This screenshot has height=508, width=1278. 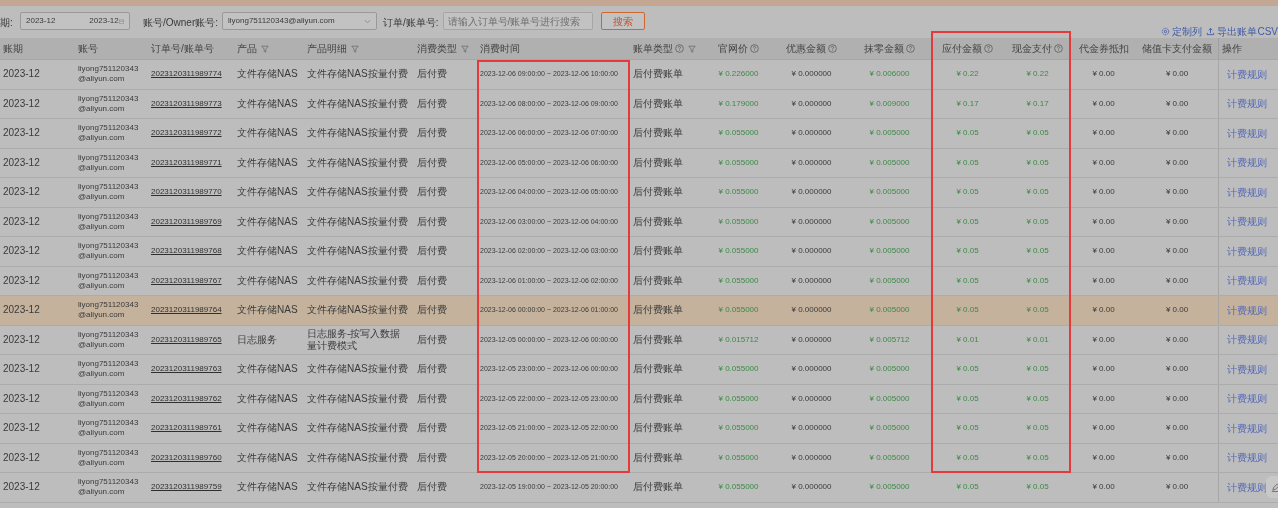 What do you see at coordinates (186, 280) in the screenshot?
I see `order-number-link: 2023120311989767` at bounding box center [186, 280].